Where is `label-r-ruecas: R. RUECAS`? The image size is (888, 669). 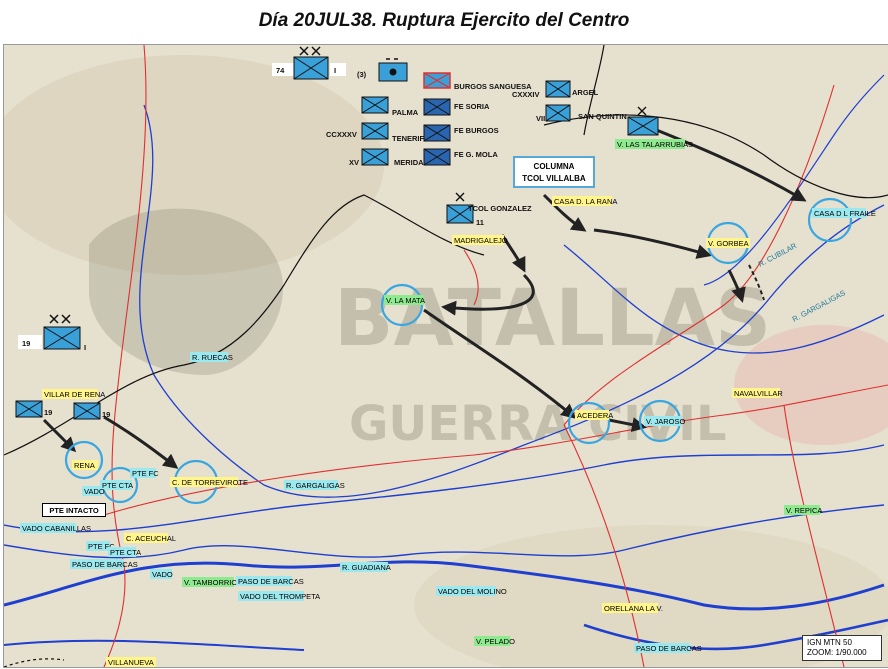
label-r-ruecas: R. RUECAS is located at coordinates (211, 357).